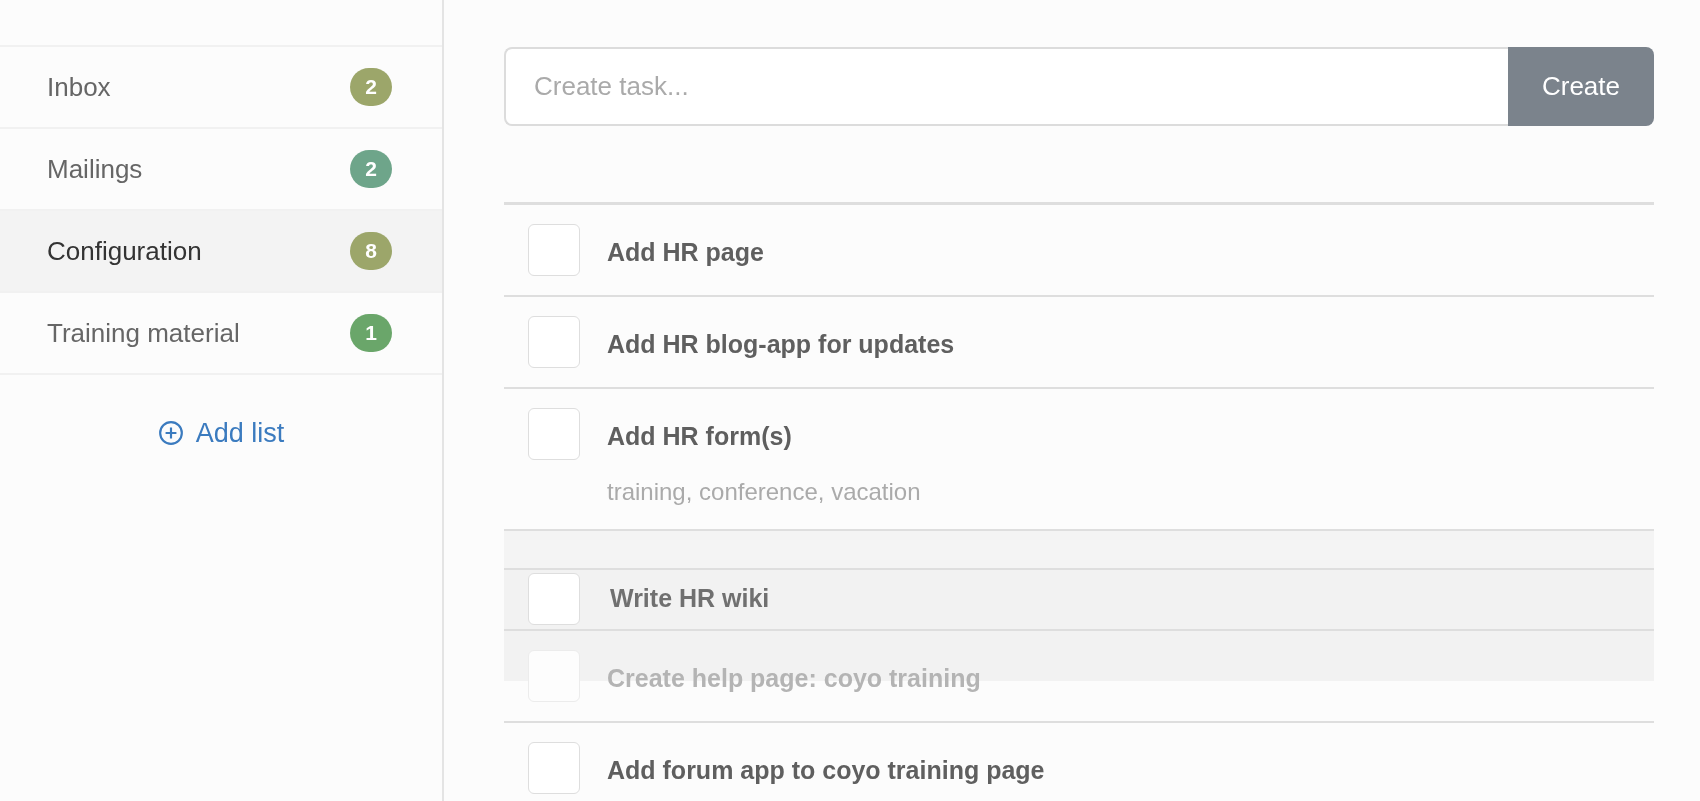  What do you see at coordinates (764, 491) in the screenshot?
I see `task-note: training, conference, vacation` at bounding box center [764, 491].